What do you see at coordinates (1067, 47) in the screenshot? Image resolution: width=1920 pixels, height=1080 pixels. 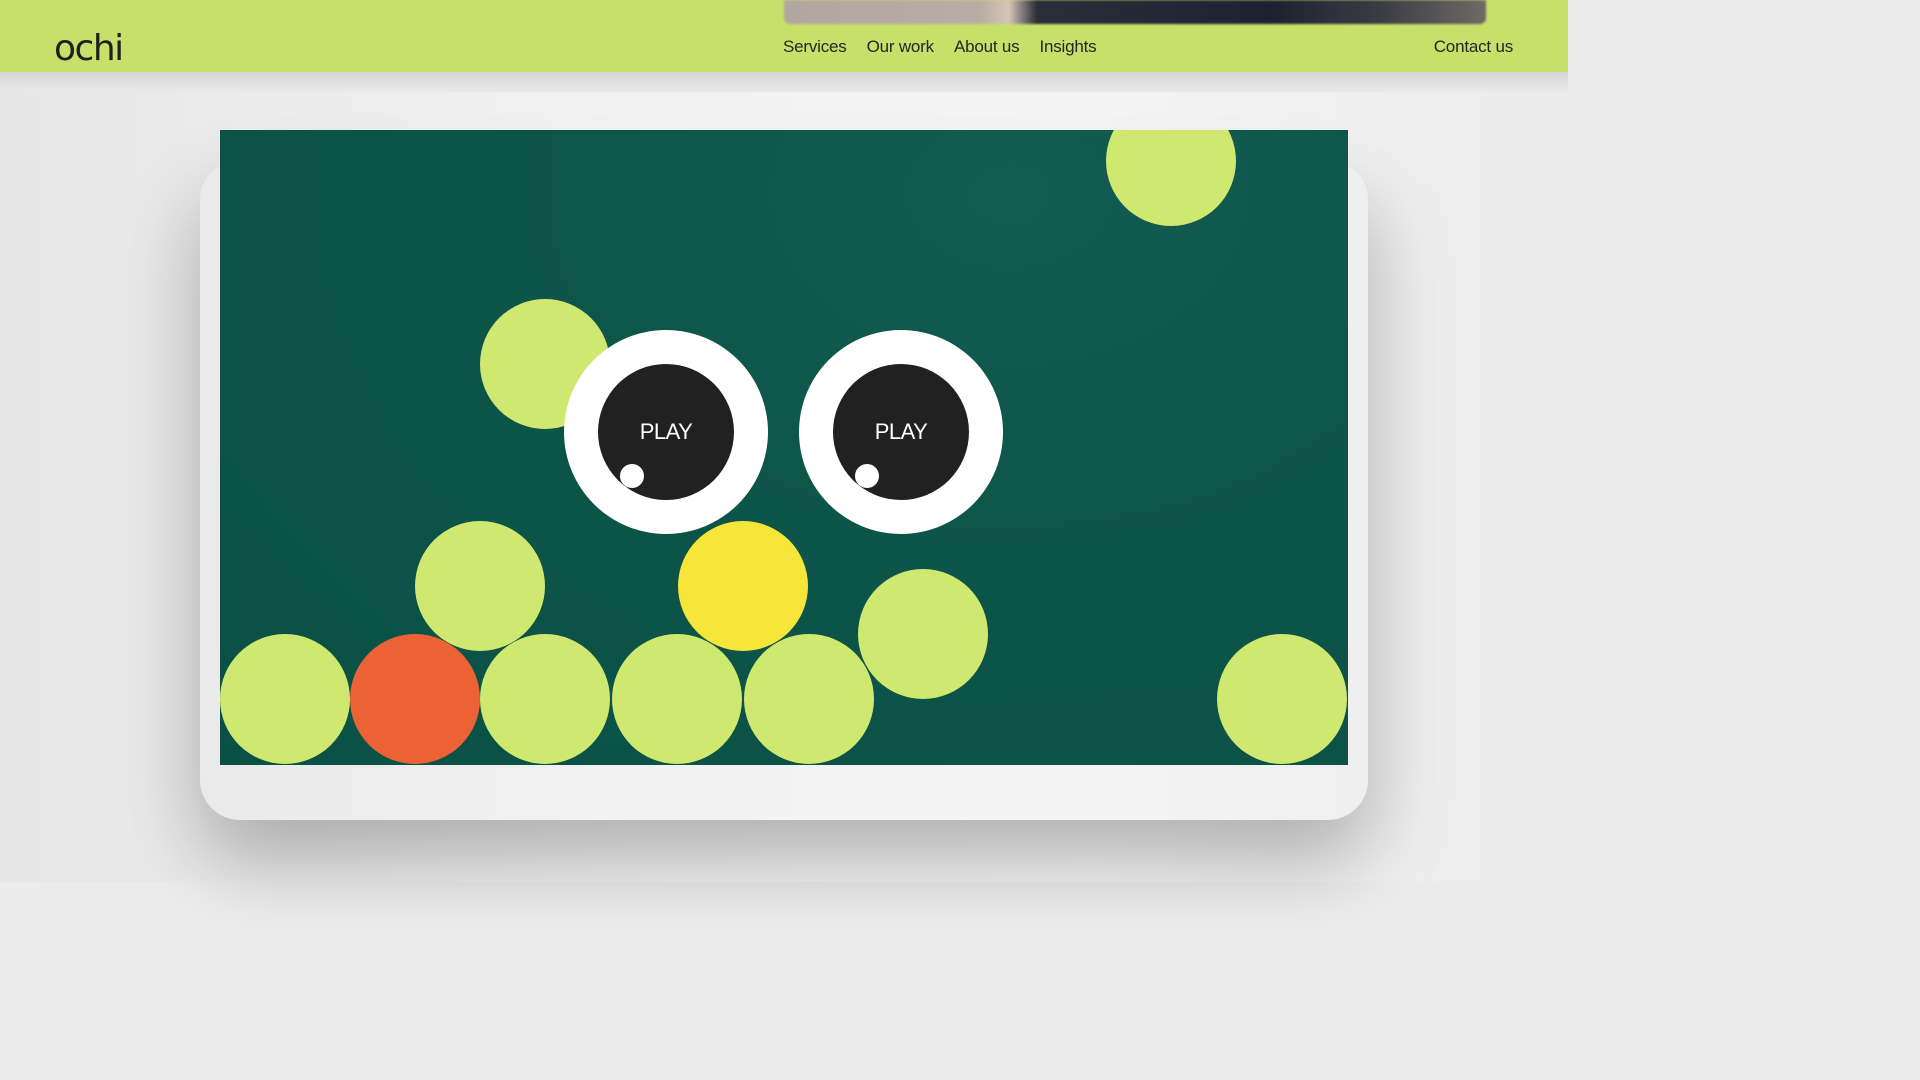 I see `nav-insights: Insights` at bounding box center [1067, 47].